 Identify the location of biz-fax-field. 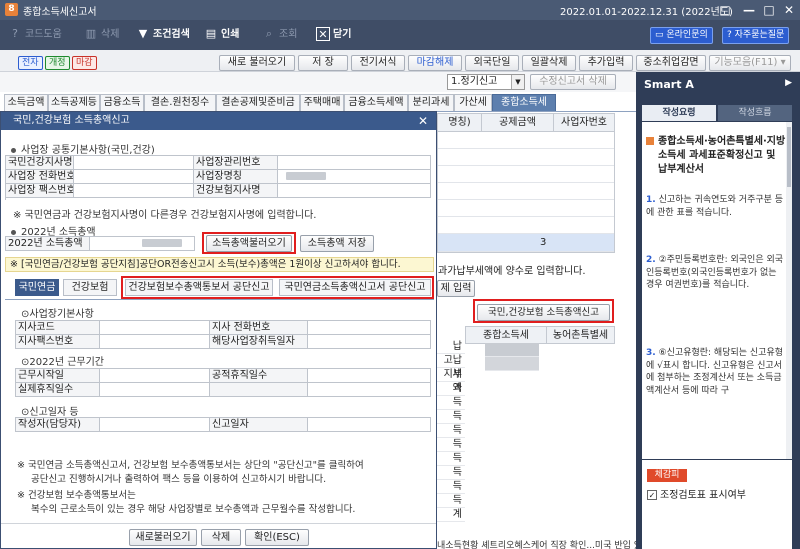
(134, 191).